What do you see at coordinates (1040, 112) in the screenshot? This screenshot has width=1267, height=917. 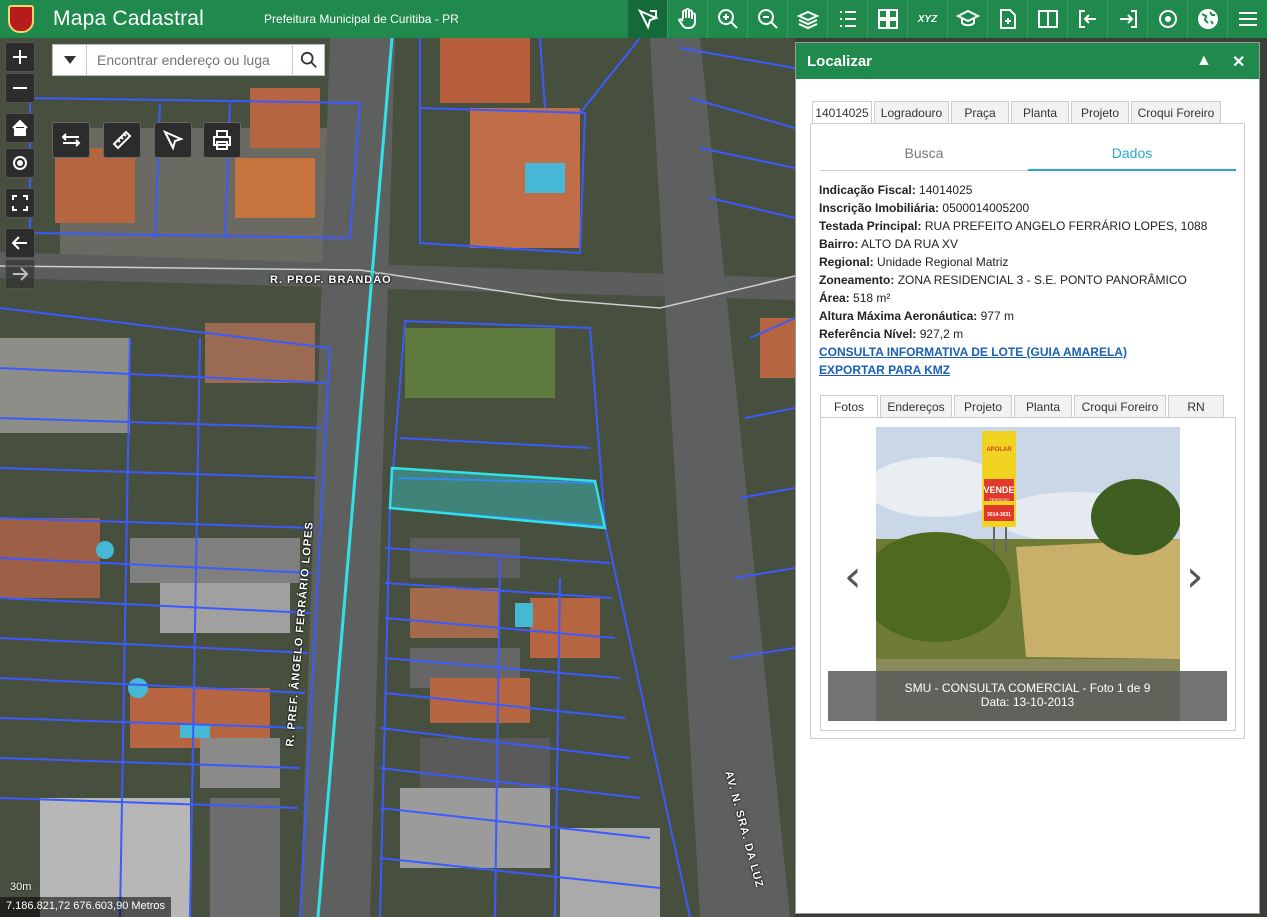 I see `tab-planta: Planta` at bounding box center [1040, 112].